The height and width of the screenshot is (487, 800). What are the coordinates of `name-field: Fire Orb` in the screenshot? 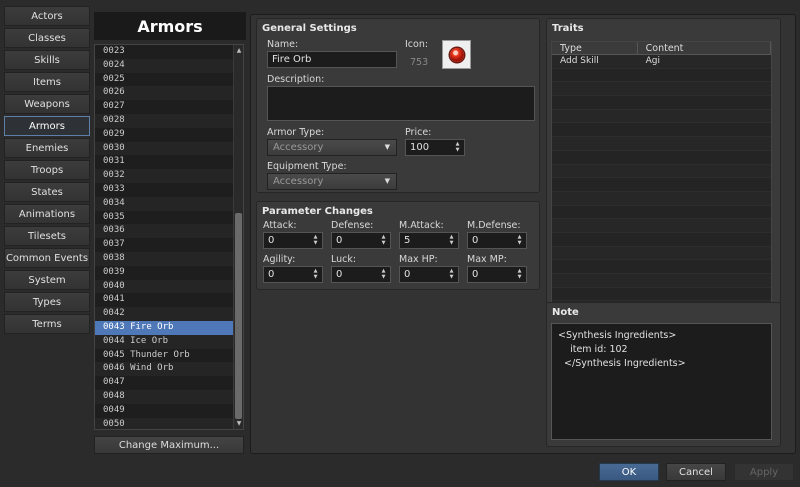 It's located at (332, 59).